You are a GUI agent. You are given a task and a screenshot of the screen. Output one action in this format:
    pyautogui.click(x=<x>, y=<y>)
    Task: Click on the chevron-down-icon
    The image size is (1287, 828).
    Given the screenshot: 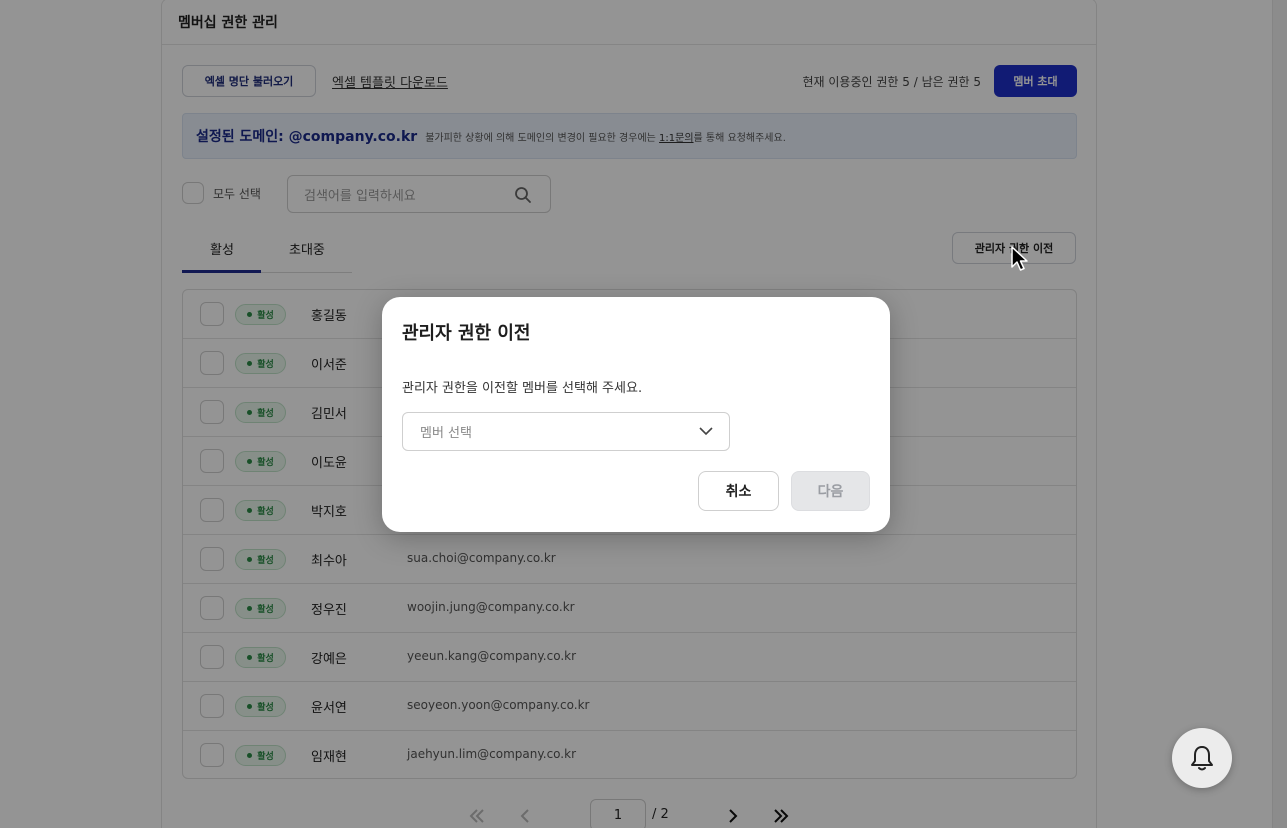 What is the action you would take?
    pyautogui.click(x=706, y=431)
    